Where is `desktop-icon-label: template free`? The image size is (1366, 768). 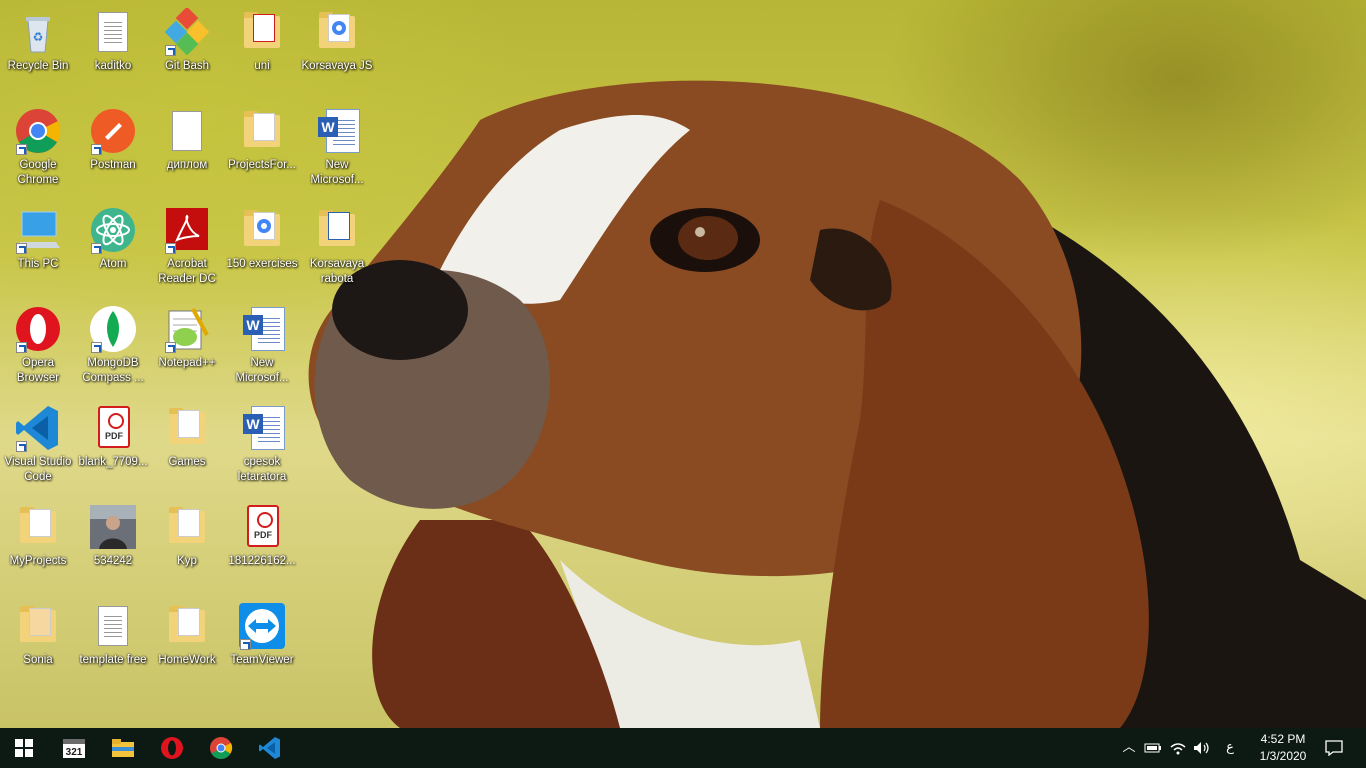
desktop-icon-label: template free is located at coordinates (113, 660).